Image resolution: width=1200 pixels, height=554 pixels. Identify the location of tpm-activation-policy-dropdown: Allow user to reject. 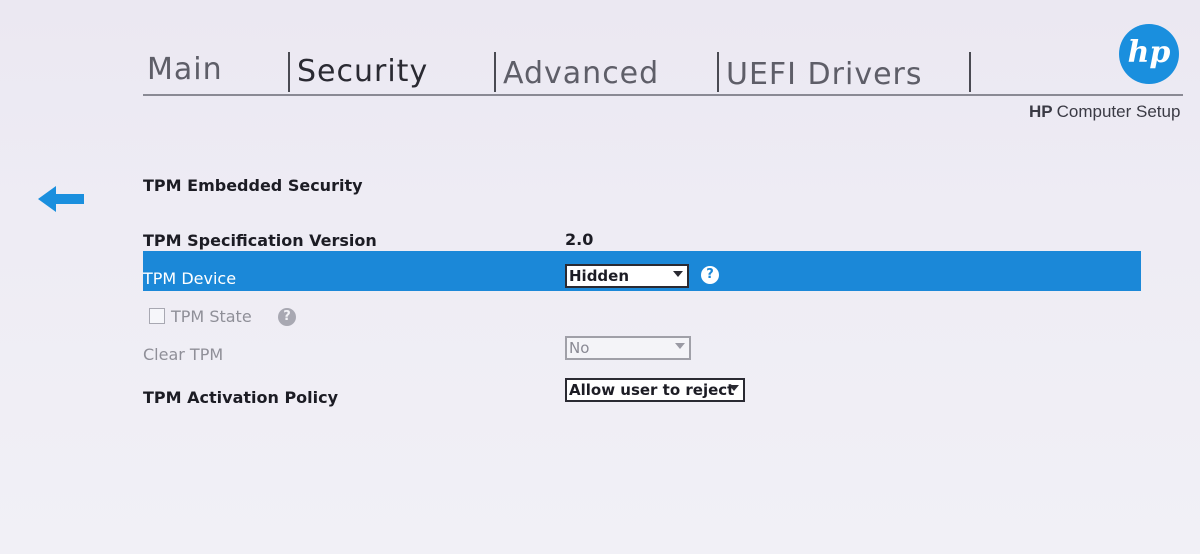
(655, 390).